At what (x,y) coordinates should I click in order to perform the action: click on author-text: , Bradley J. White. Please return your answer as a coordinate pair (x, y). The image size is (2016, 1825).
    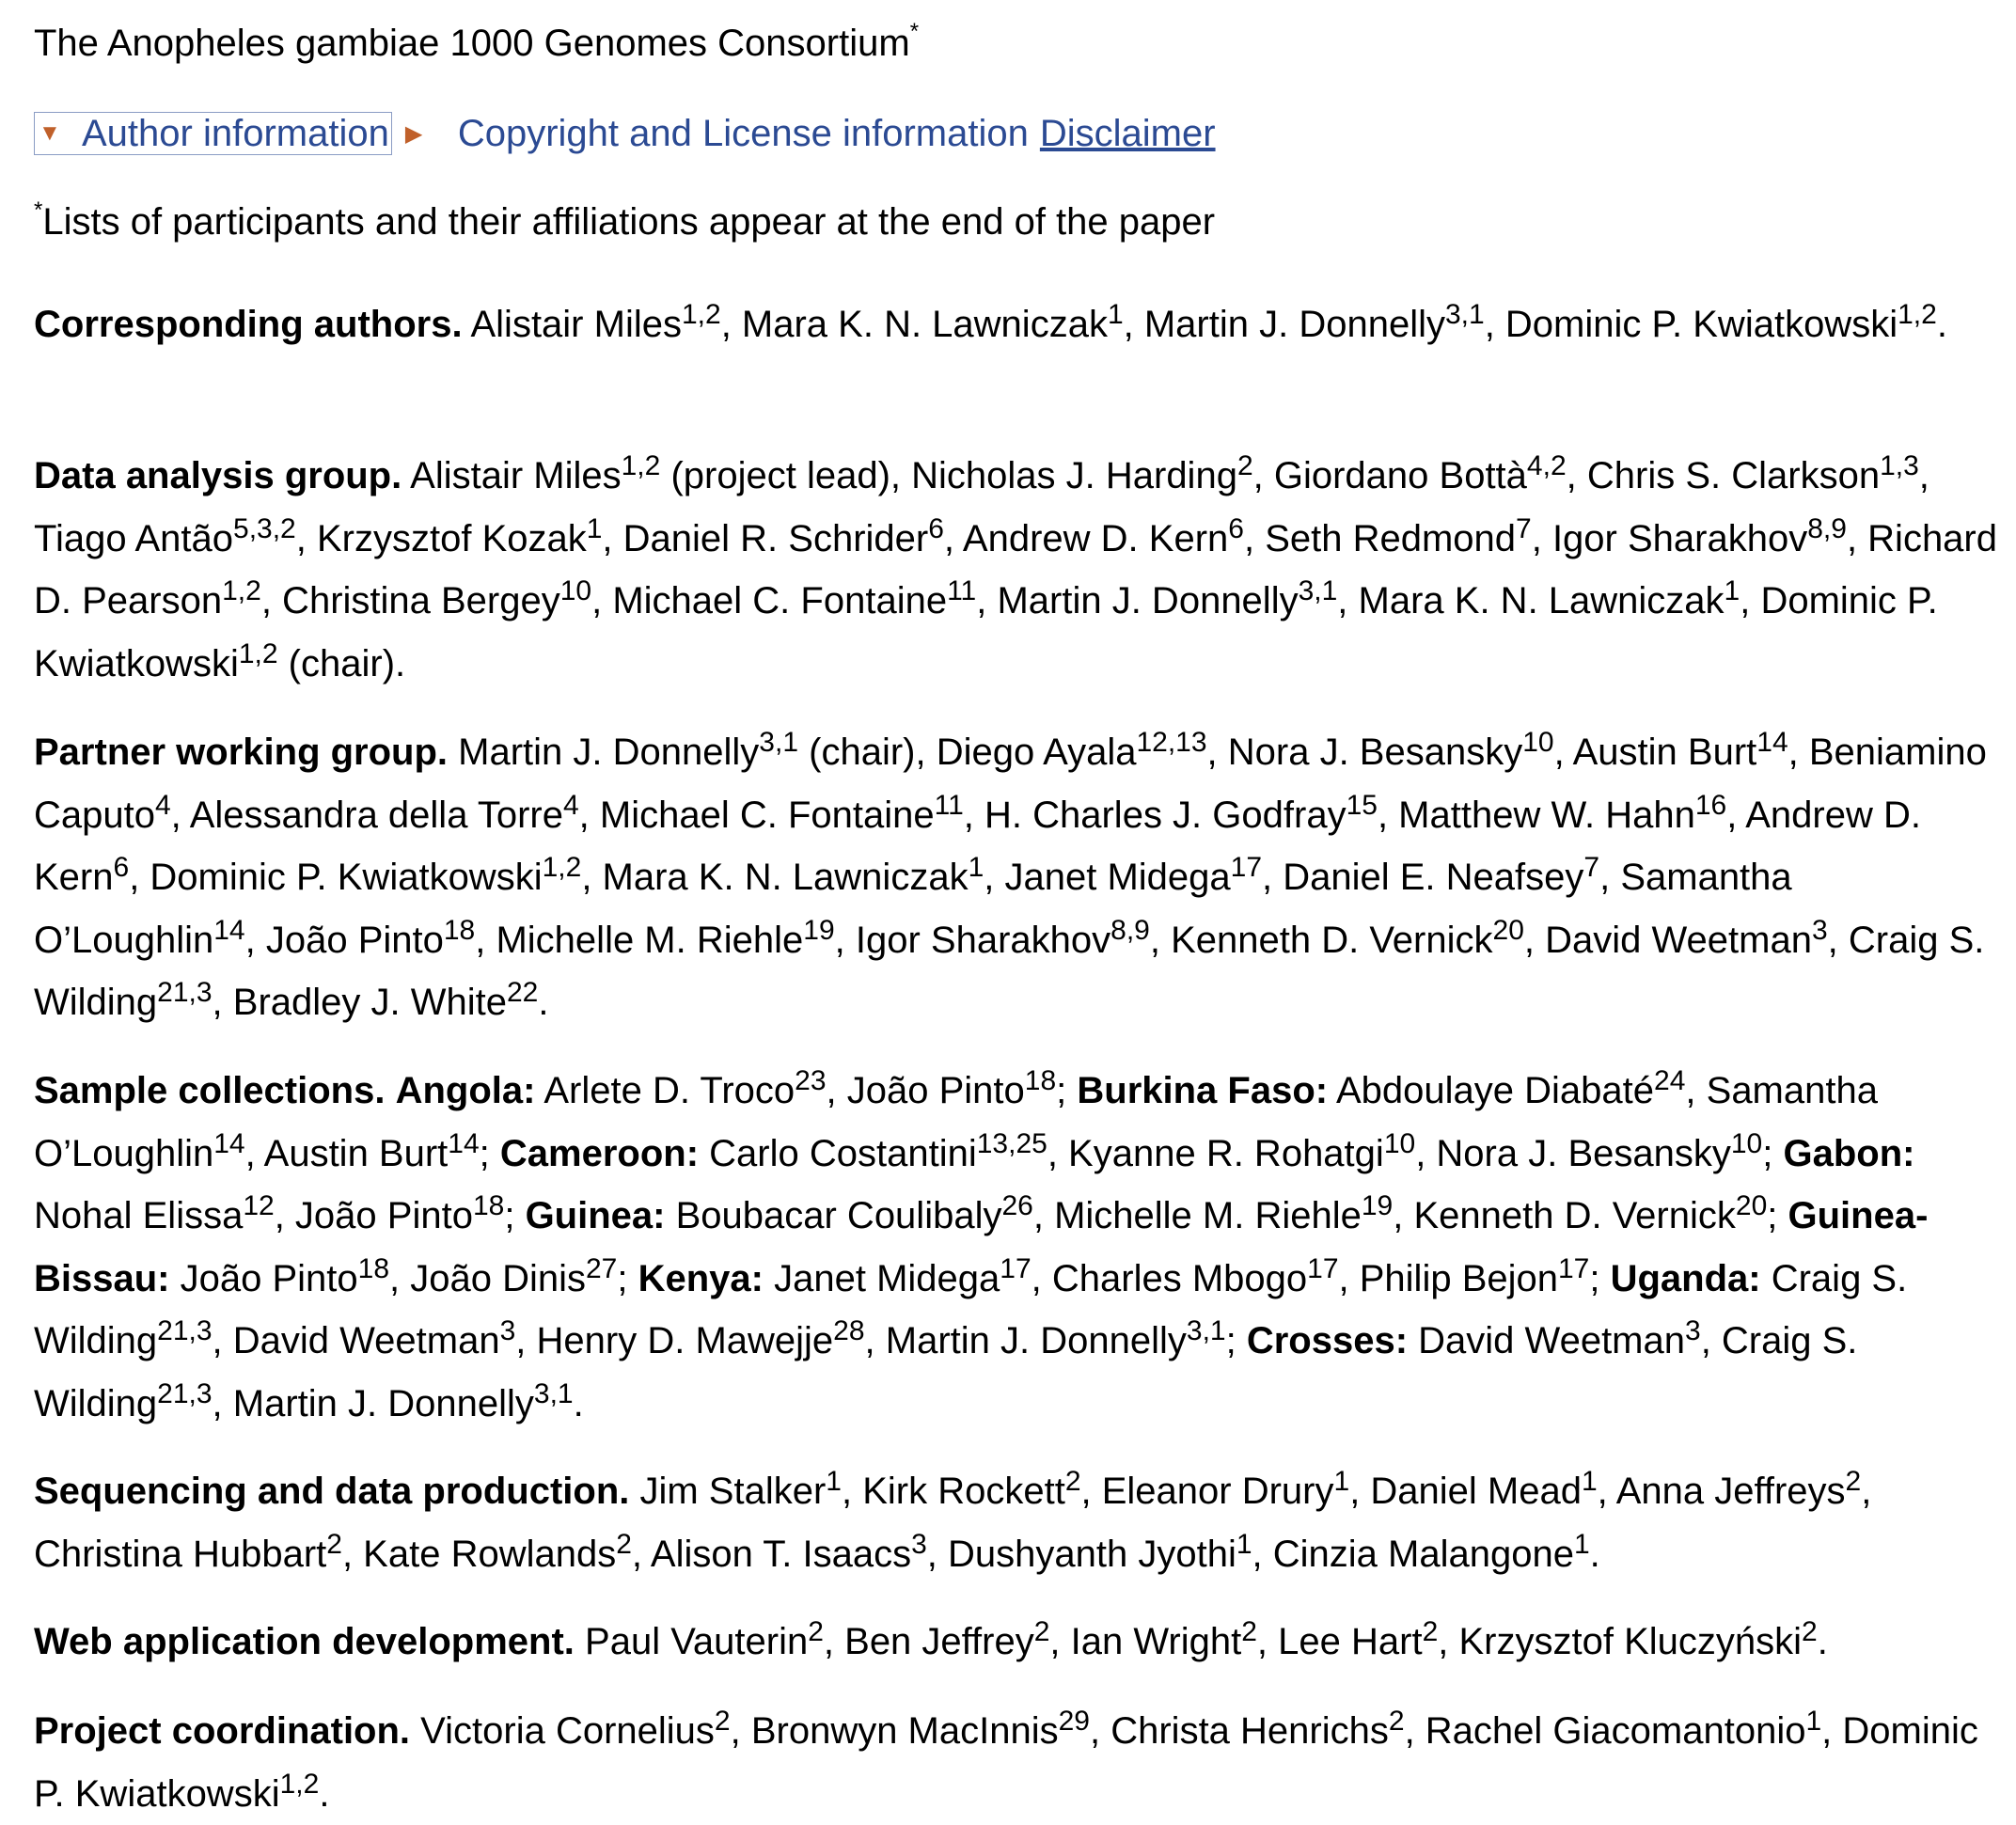
    Looking at the image, I should click on (359, 1002).